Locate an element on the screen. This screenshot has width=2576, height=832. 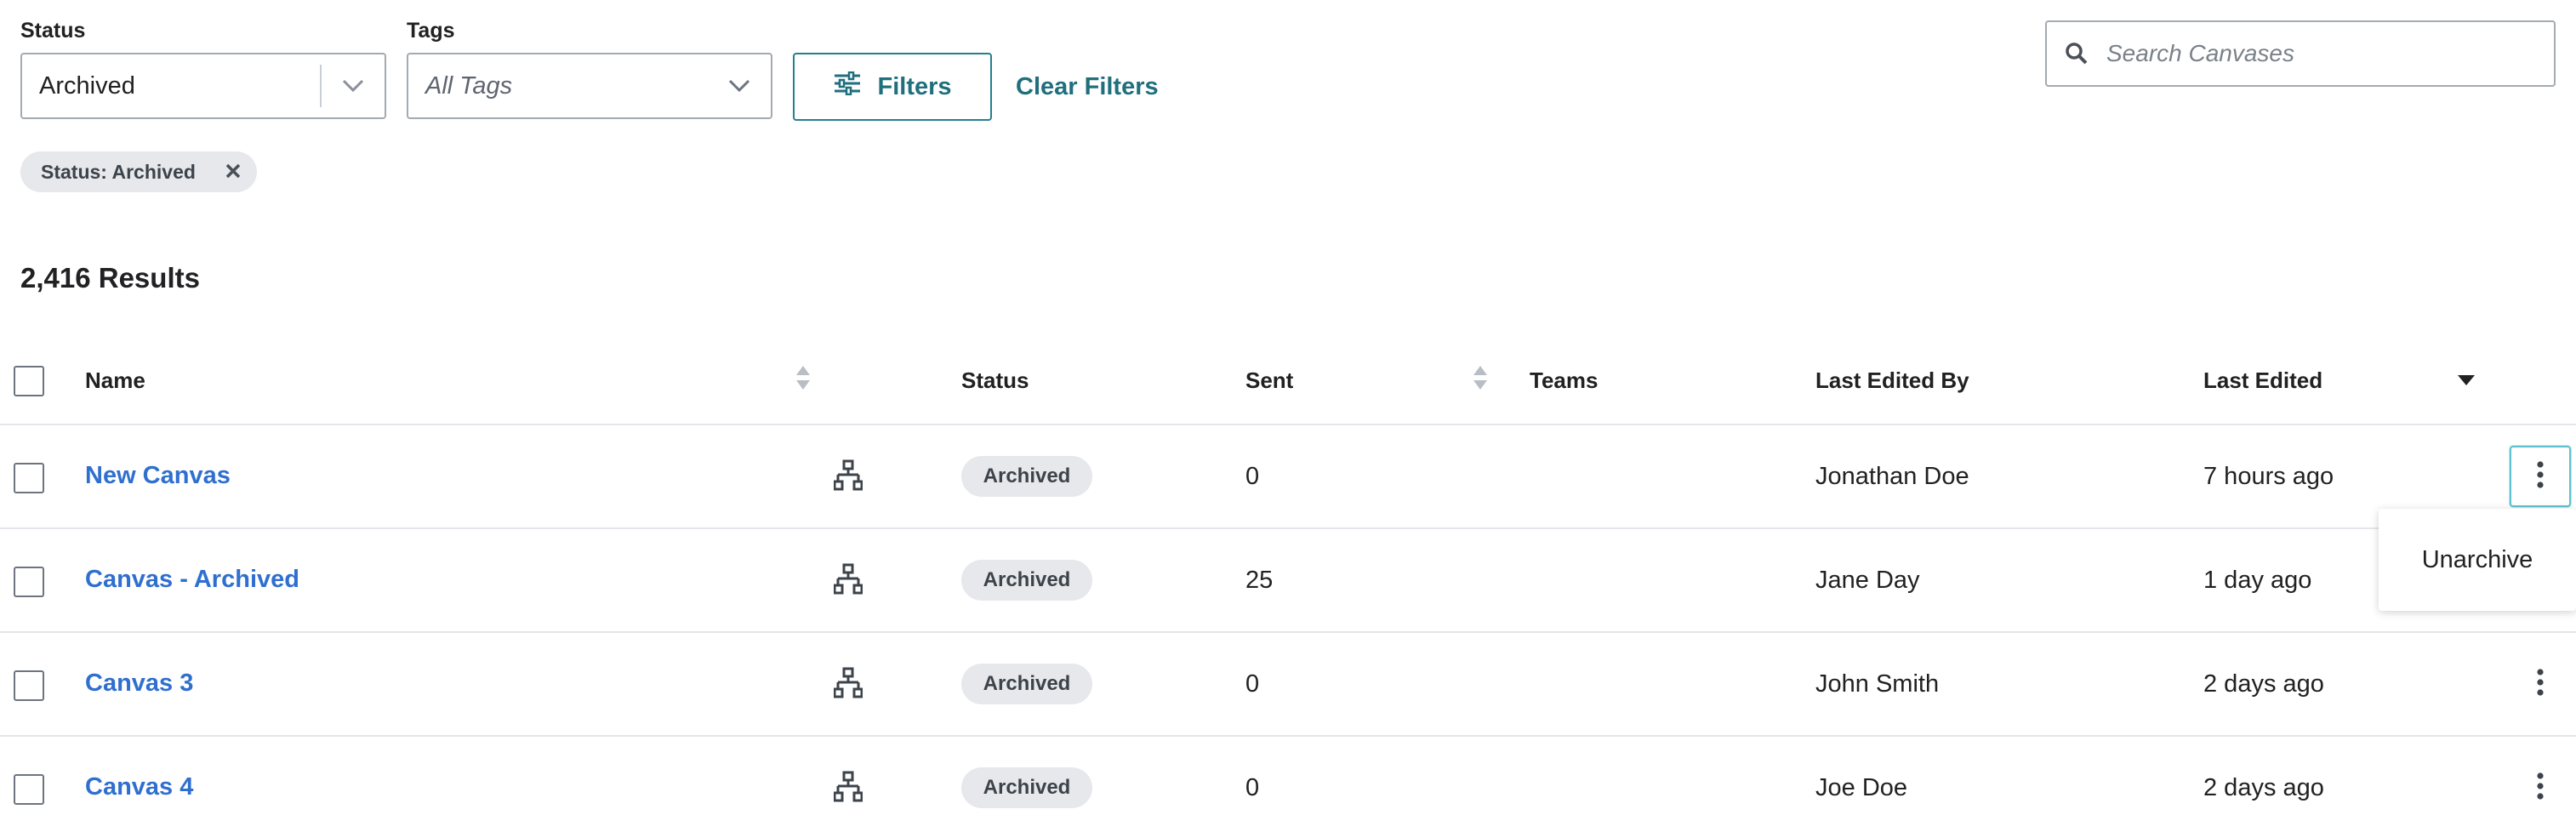
canvas-name-link: Canvas 4 is located at coordinates (139, 787).